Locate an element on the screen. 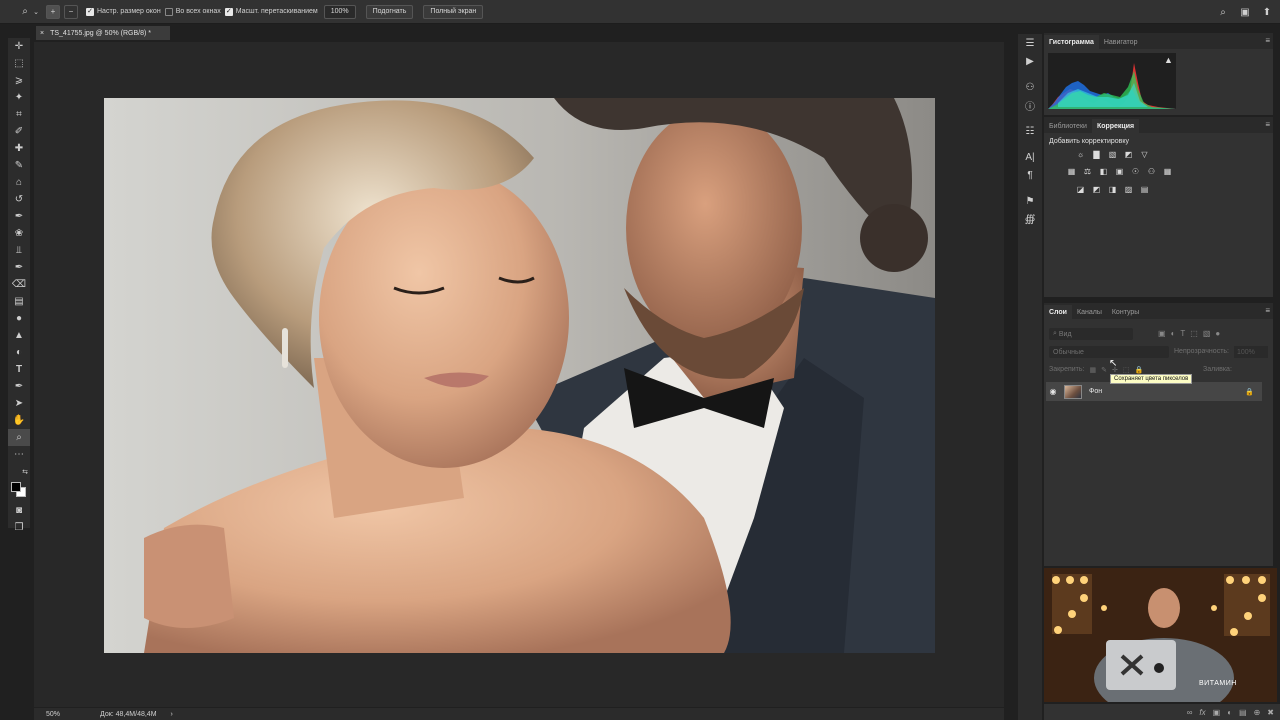  status-menu-arrow: › is located at coordinates (172, 714).